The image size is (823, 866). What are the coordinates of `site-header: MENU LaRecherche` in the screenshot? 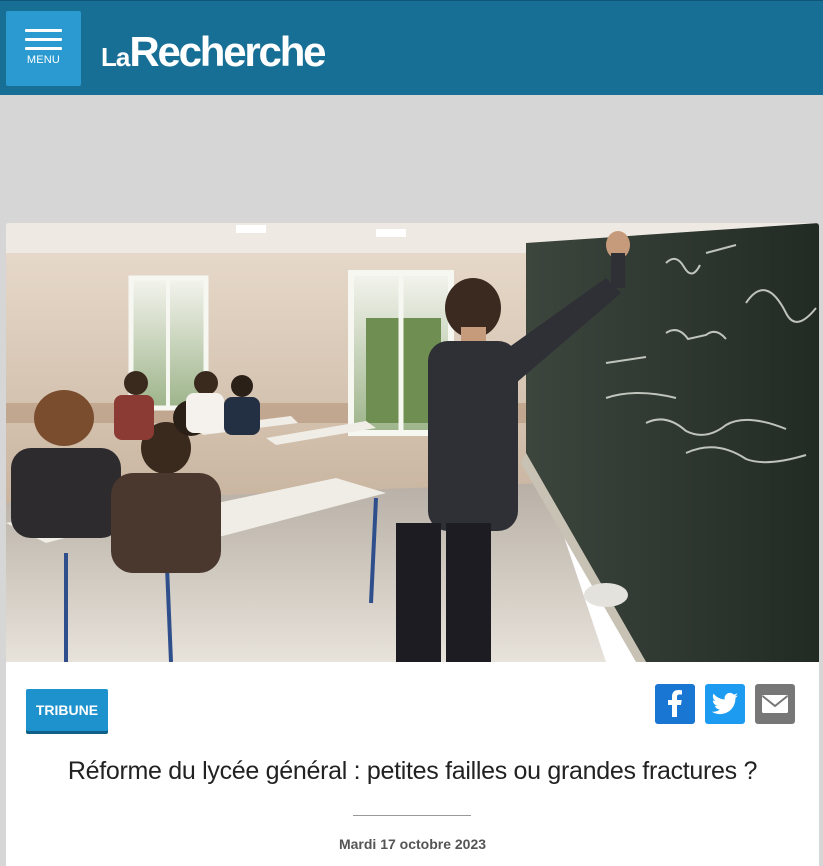 It's located at (411, 47).